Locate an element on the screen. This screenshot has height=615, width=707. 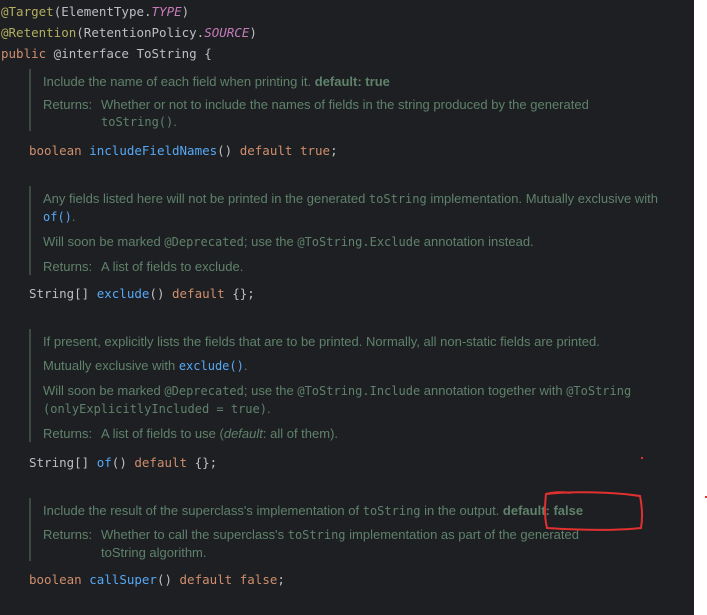
doc-text: Mutually exclusive with is located at coordinates (111, 365).